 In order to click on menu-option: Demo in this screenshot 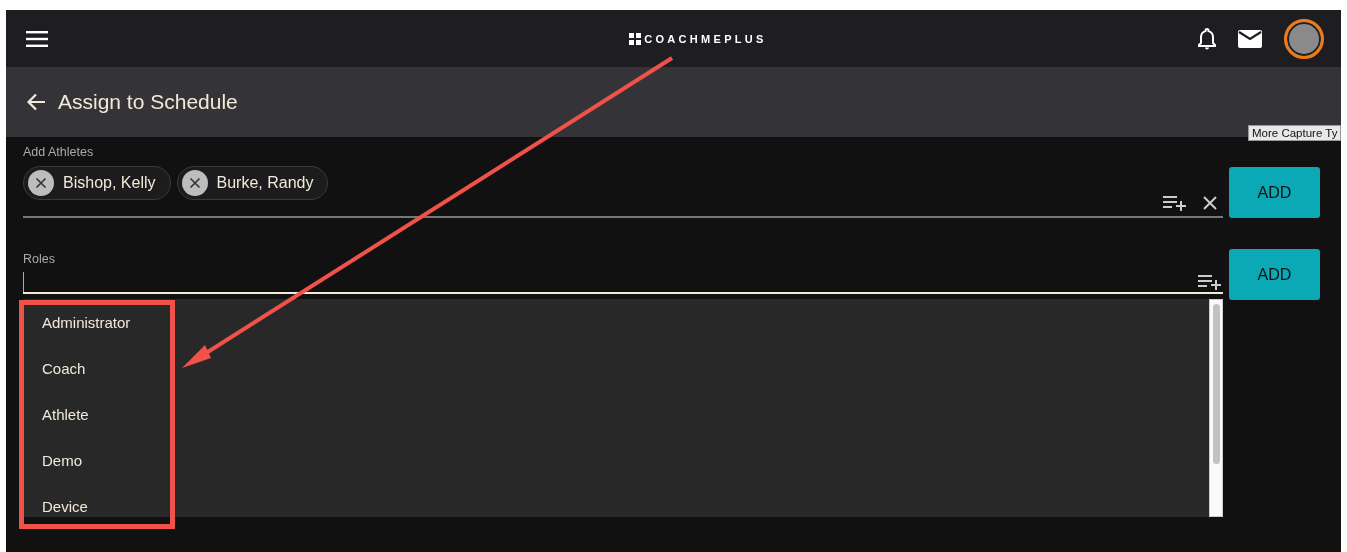, I will do `click(86, 466)`.